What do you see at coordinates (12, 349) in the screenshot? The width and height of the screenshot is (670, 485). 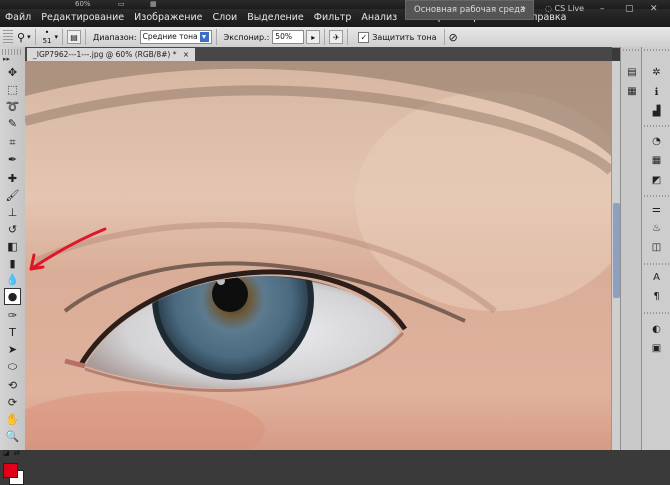 I see `path-selection-tool-icon: ➤` at bounding box center [12, 349].